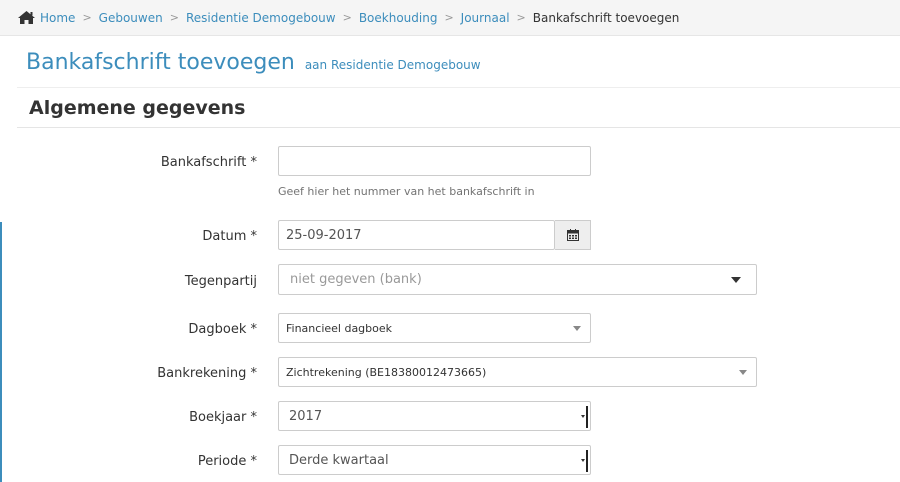  Describe the element at coordinates (208, 162) in the screenshot. I see `bankafschrift-label: Bankafschrift *` at that location.